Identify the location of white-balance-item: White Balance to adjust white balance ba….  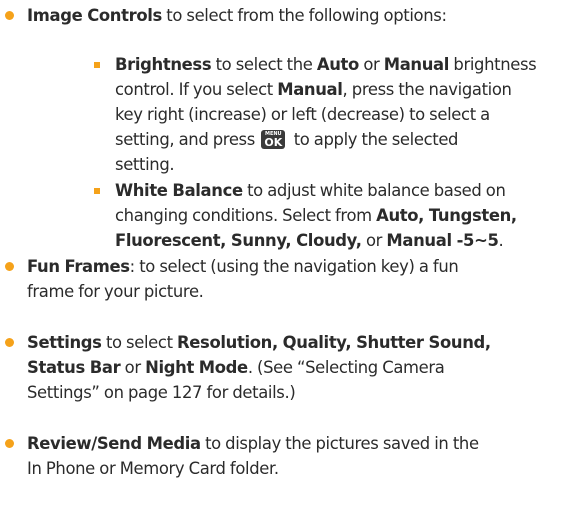
(316, 215).